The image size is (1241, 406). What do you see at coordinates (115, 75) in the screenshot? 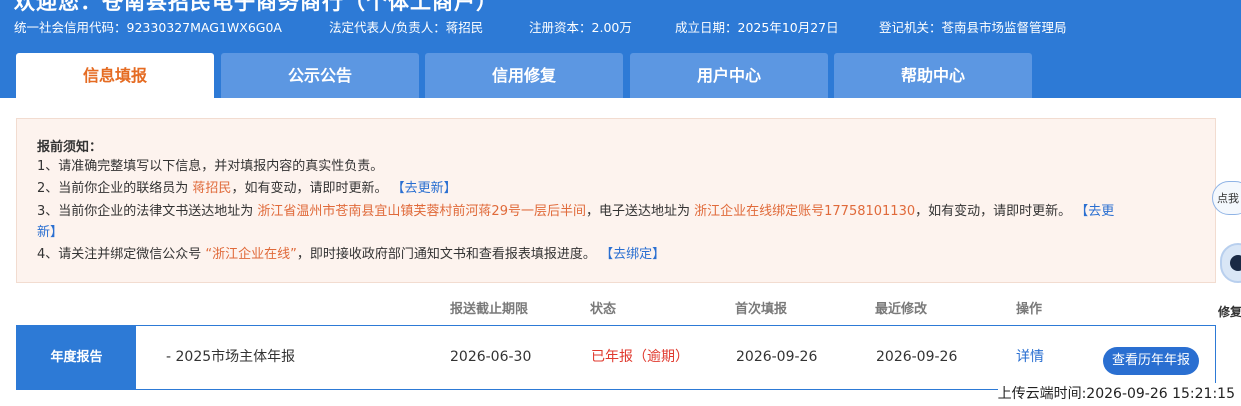
I see `tab-info-filing: 信息填报` at bounding box center [115, 75].